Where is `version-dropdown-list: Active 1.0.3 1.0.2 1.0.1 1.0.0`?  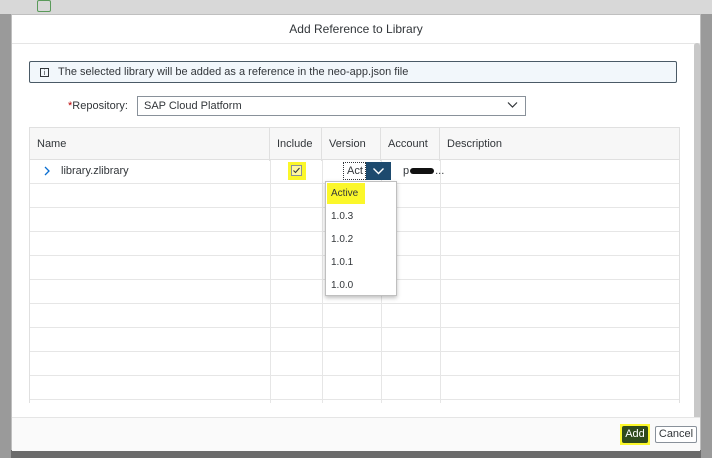 version-dropdown-list: Active 1.0.3 1.0.2 1.0.1 1.0.0 is located at coordinates (361, 238).